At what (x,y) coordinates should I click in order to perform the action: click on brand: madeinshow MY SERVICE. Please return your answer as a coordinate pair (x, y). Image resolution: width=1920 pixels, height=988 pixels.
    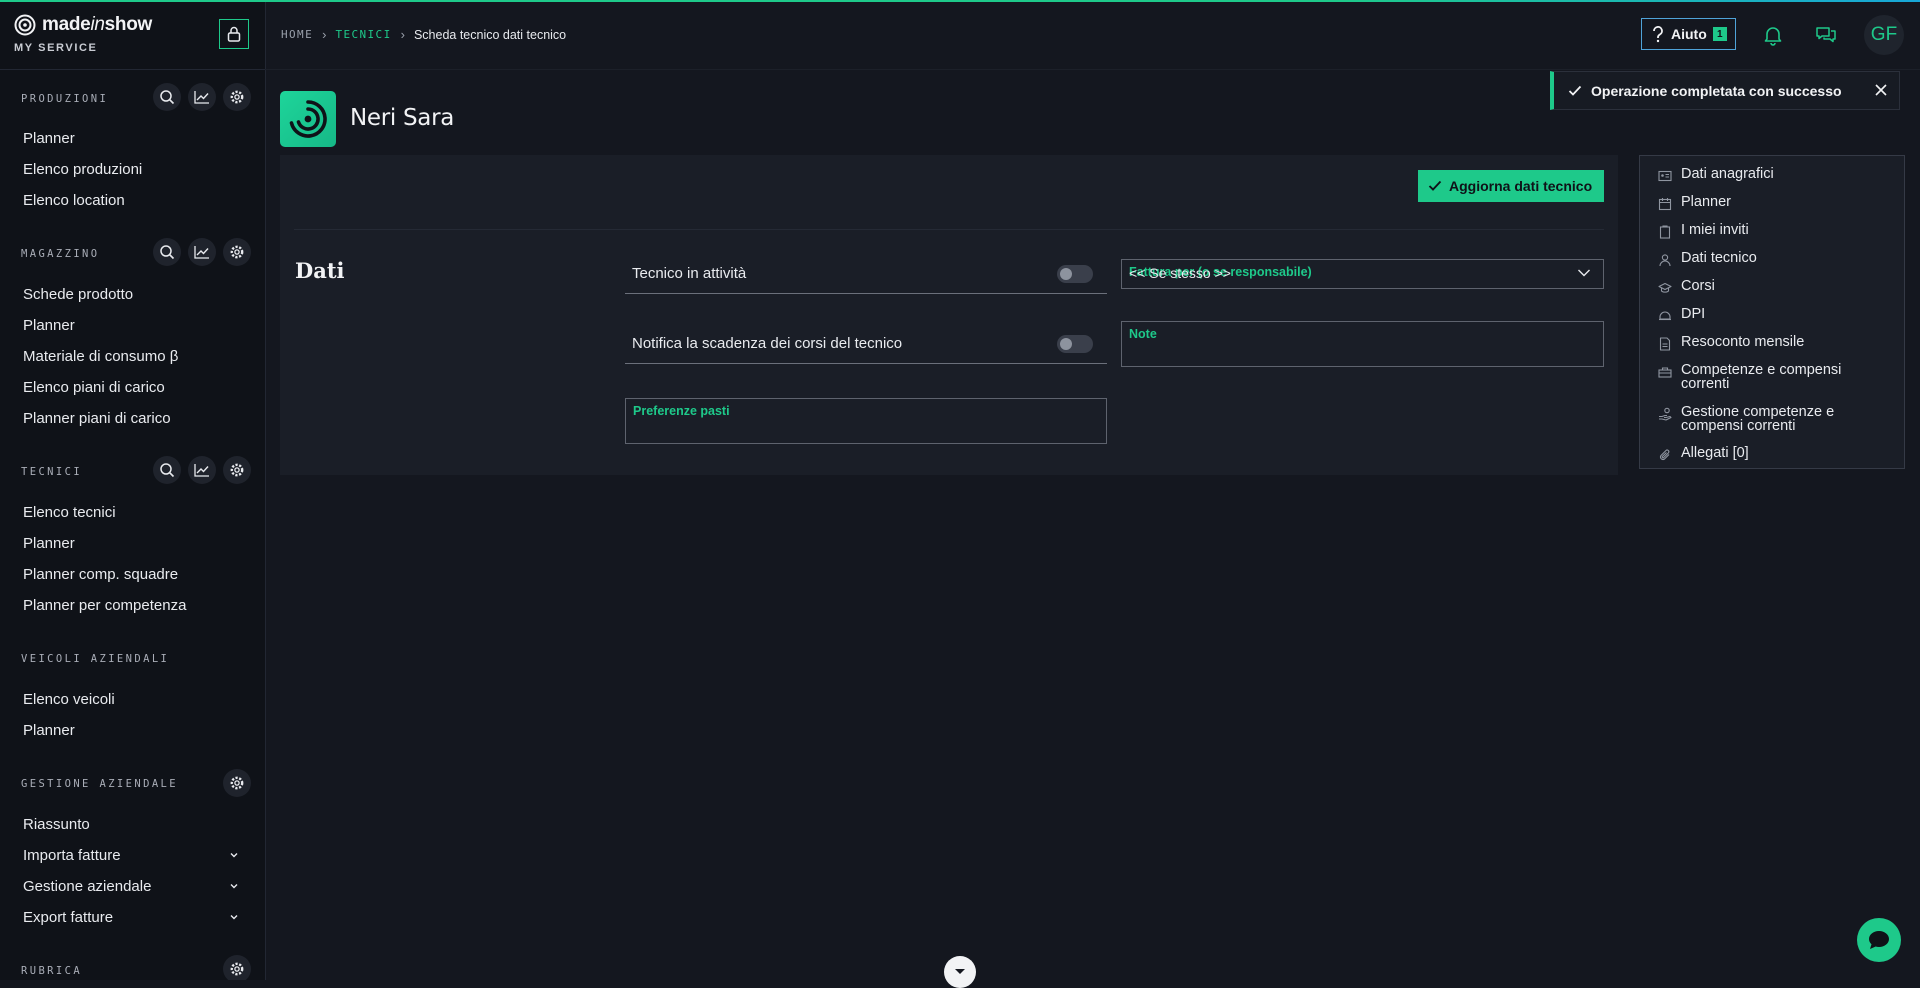
    Looking at the image, I should click on (83, 34).